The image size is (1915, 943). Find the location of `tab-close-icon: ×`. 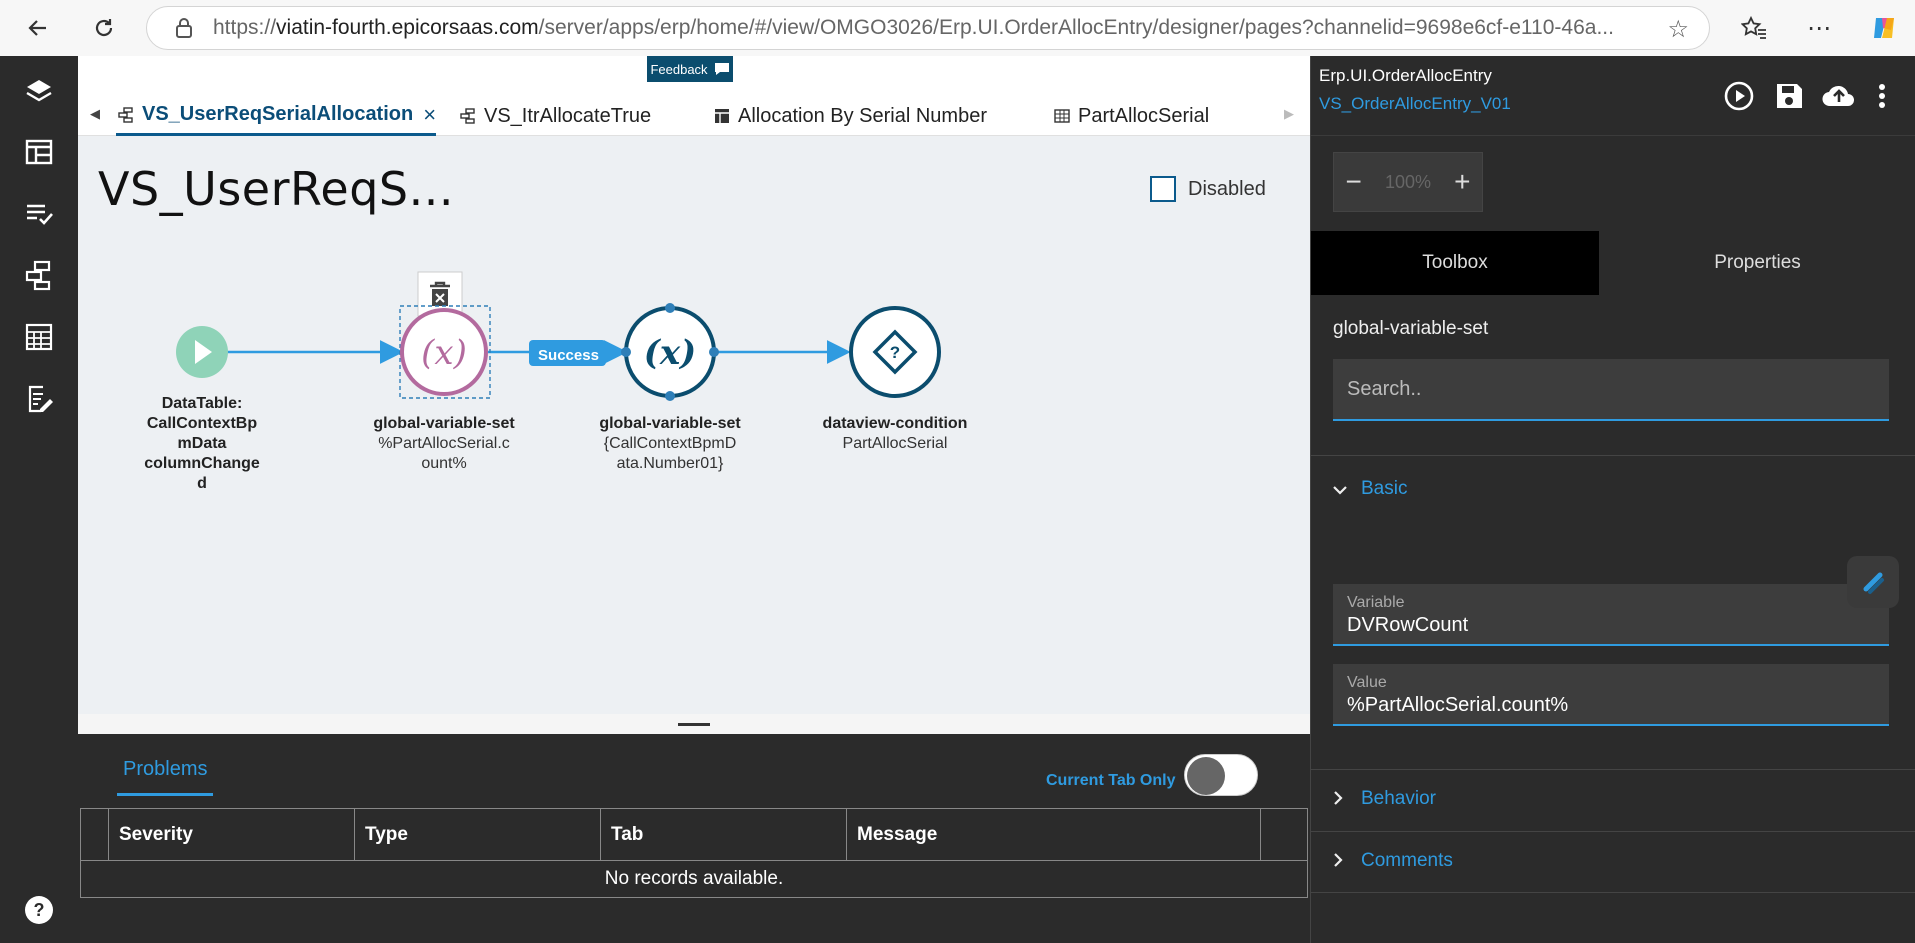

tab-close-icon: × is located at coordinates (429, 115).